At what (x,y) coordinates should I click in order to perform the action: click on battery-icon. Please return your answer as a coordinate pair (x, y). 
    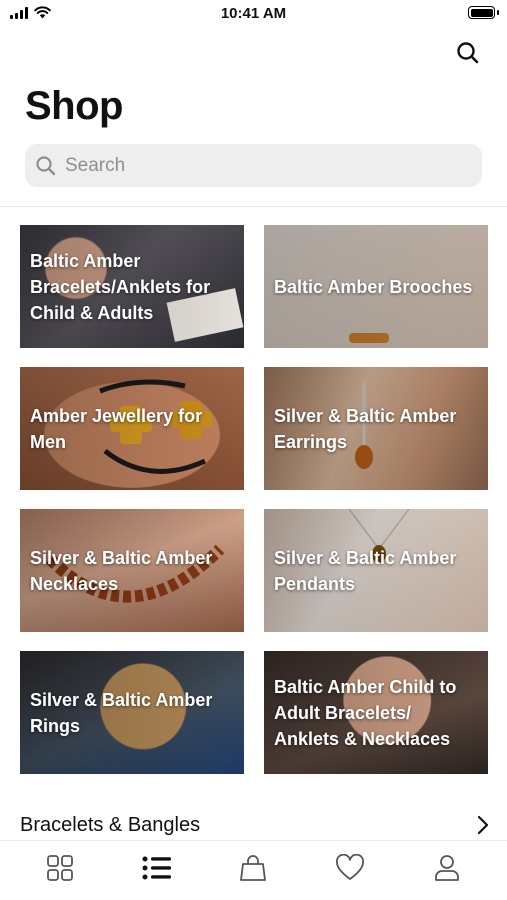
    Looking at the image, I should click on (481, 12).